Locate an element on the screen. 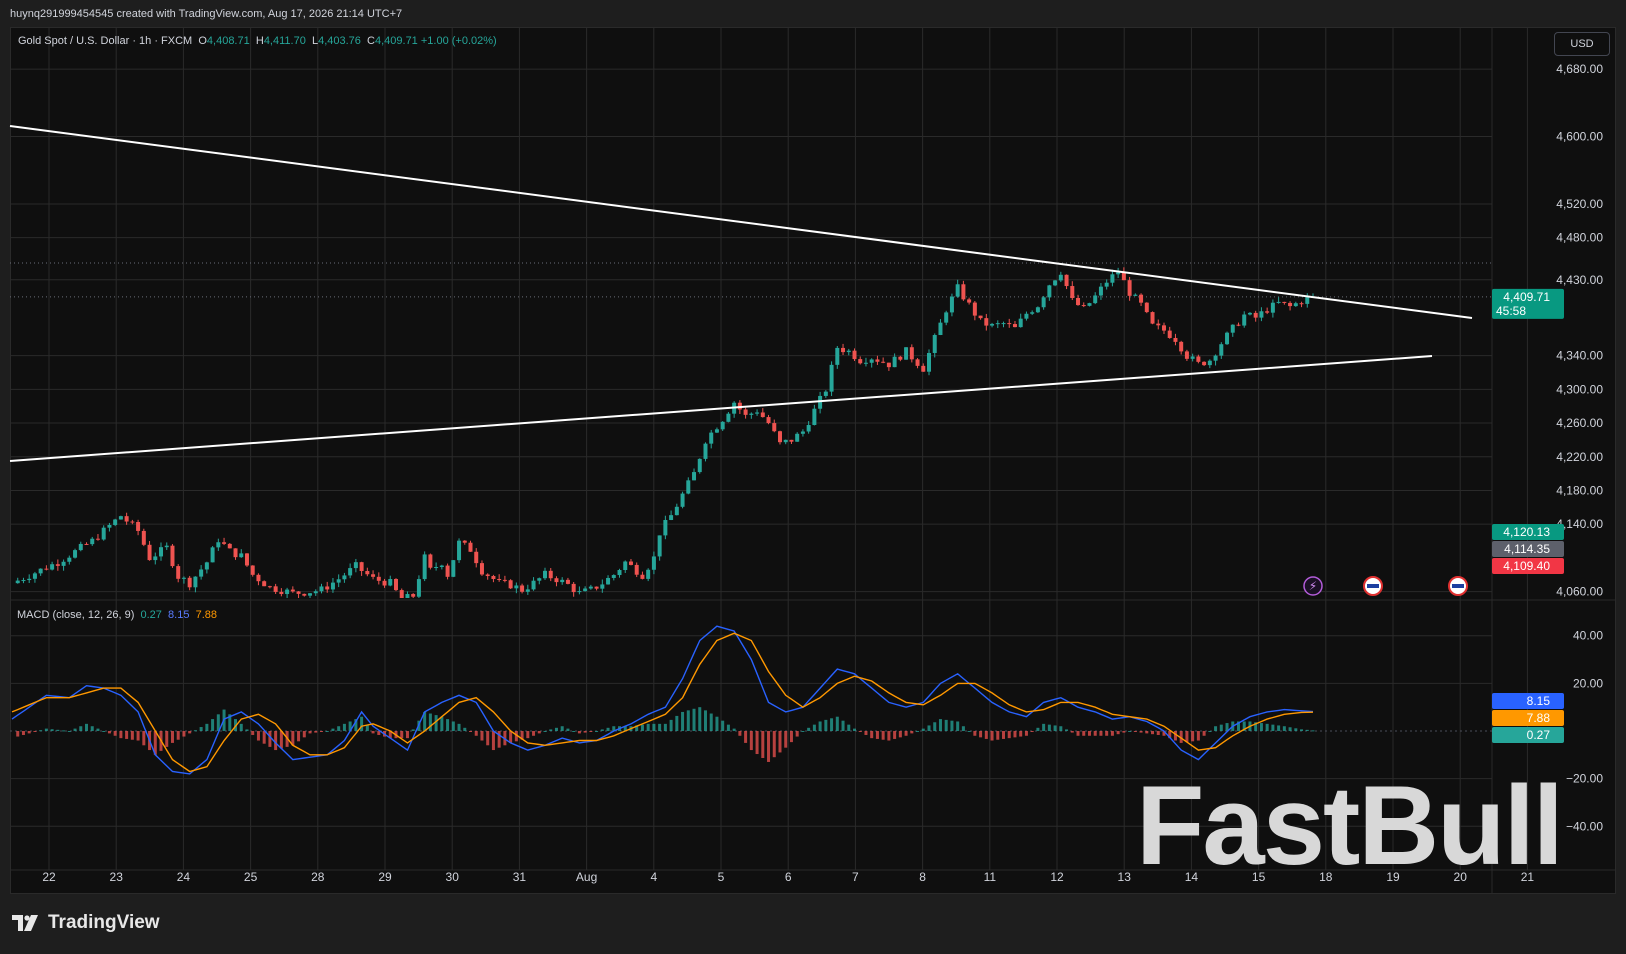 The height and width of the screenshot is (954, 1626). price-label-mid: 4,114.35 is located at coordinates (1527, 549).